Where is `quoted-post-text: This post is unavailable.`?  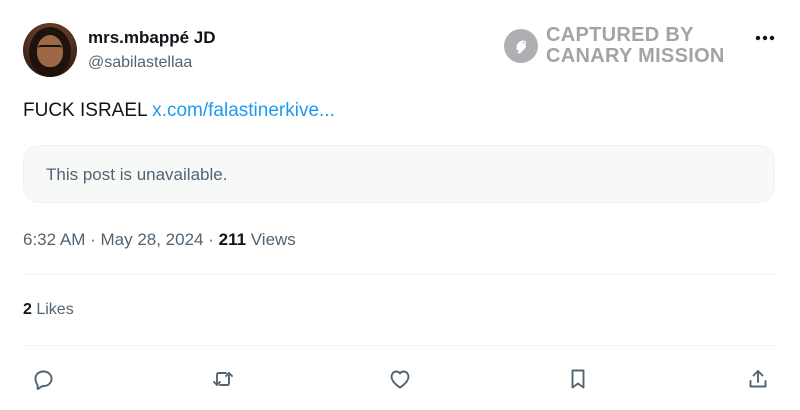 quoted-post-text: This post is unavailable. is located at coordinates (137, 174).